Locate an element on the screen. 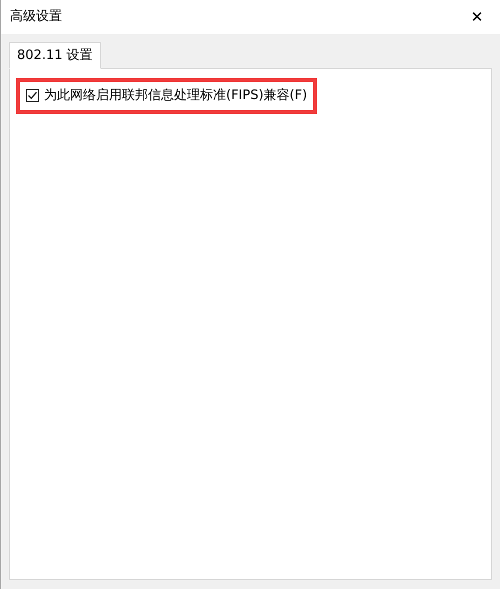 The image size is (500, 589). tab: 802.11 设置 is located at coordinates (55, 55).